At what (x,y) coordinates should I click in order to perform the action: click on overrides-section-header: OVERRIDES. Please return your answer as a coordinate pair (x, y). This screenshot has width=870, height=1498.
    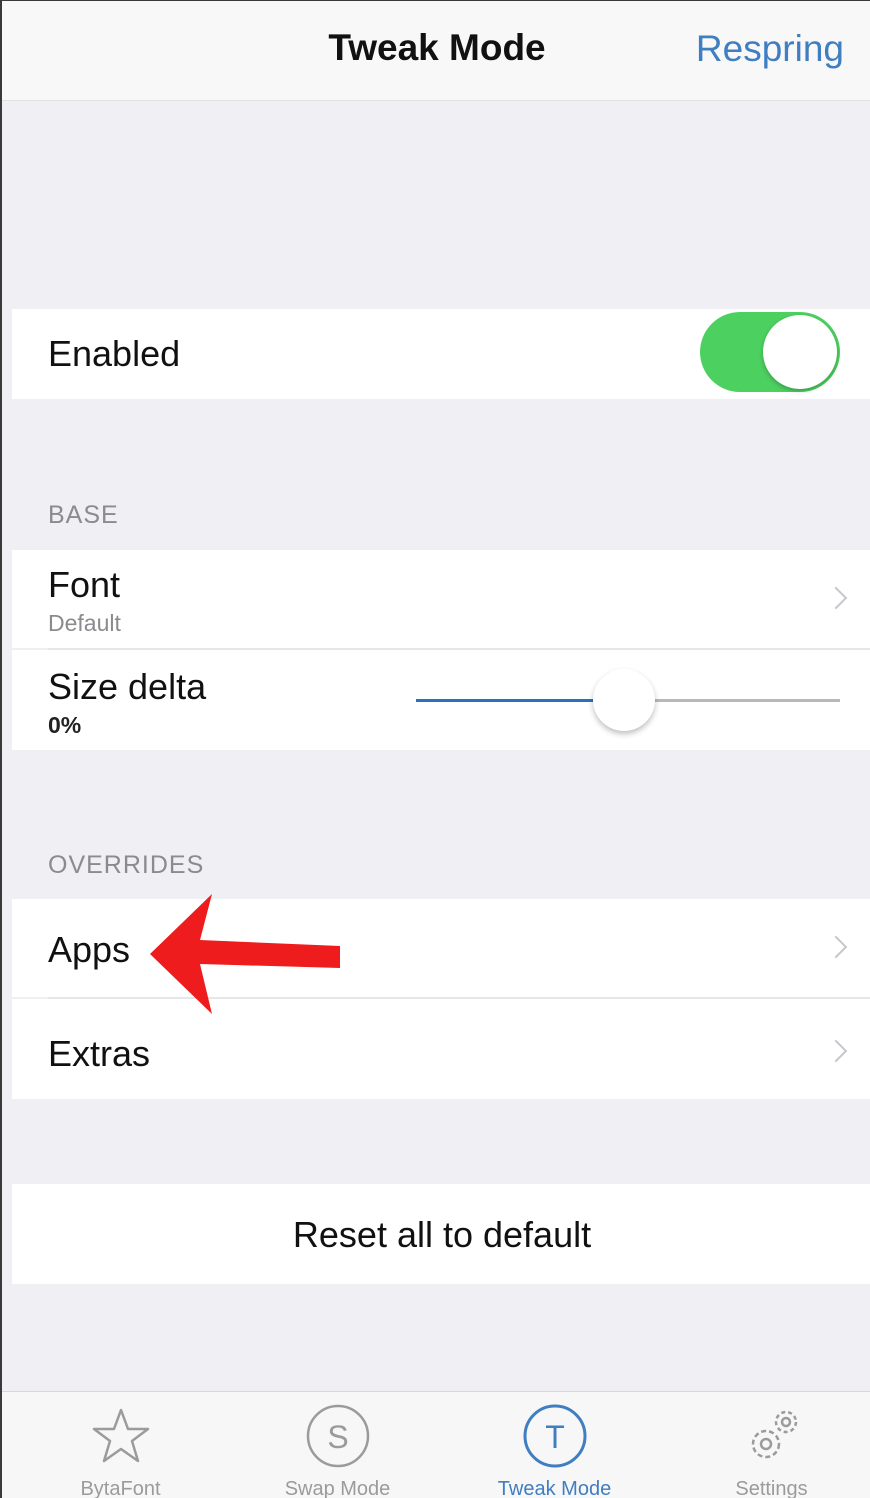
    Looking at the image, I should click on (126, 865).